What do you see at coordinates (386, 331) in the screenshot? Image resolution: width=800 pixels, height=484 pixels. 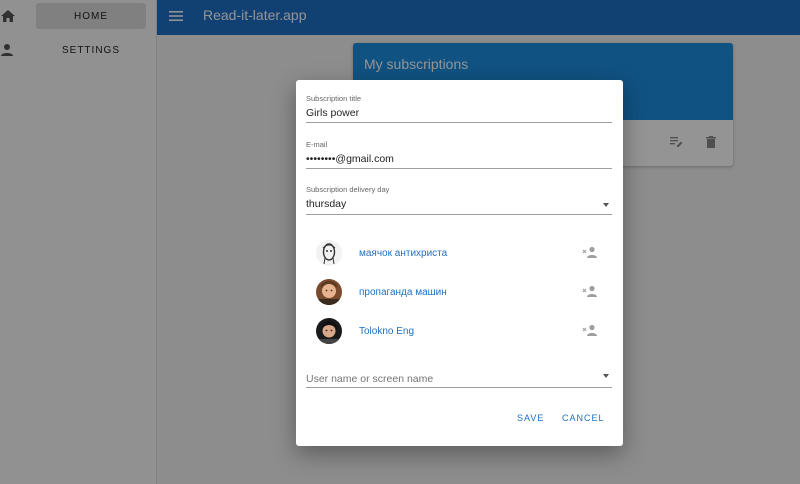 I see `subscription-user-link: Tolokno Eng` at bounding box center [386, 331].